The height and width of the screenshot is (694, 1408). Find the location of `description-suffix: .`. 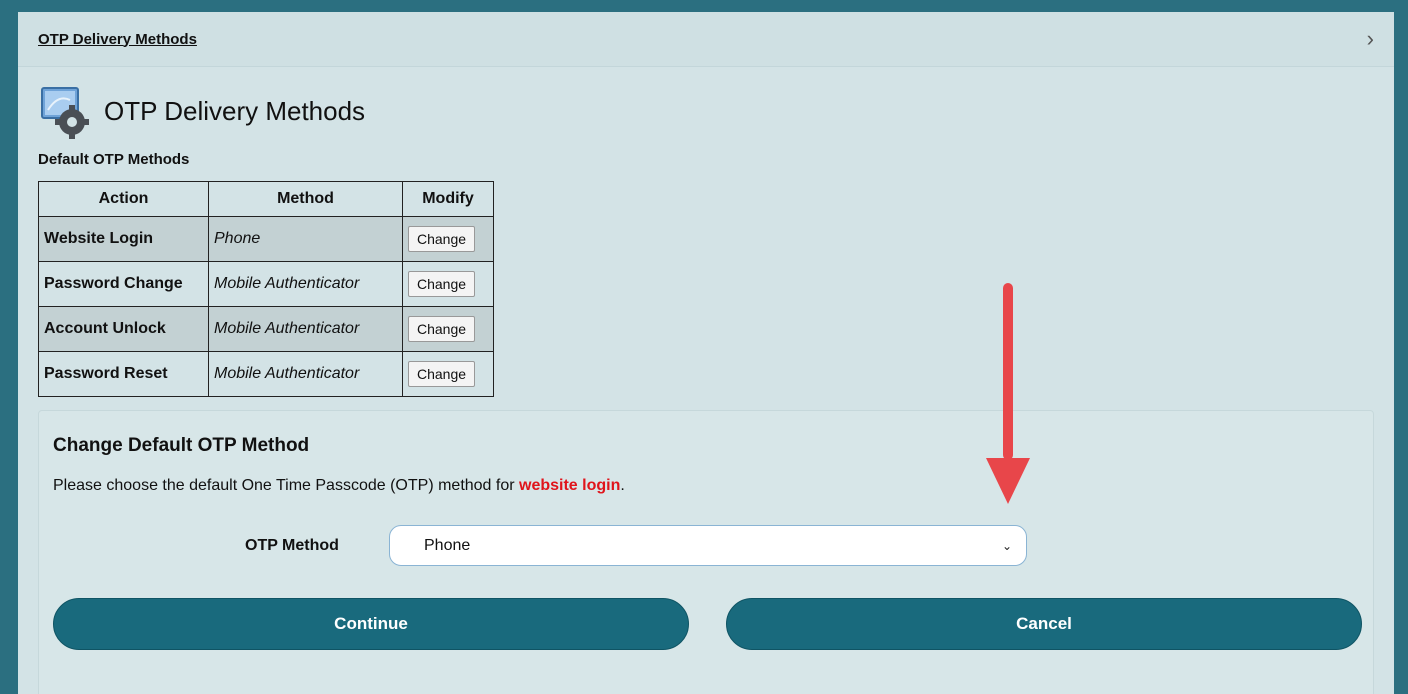

description-suffix: . is located at coordinates (622, 485).